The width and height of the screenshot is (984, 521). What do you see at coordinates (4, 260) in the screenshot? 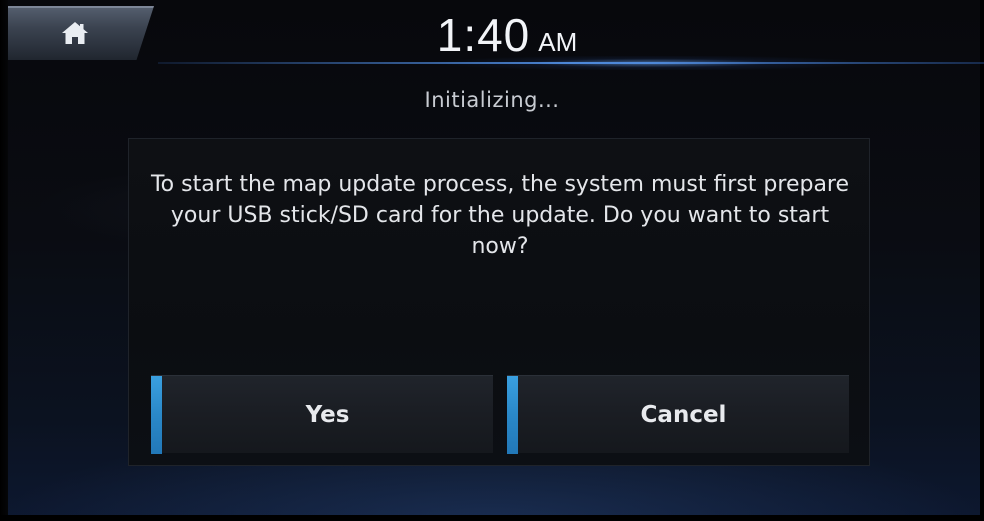
I see `bezel-left` at bounding box center [4, 260].